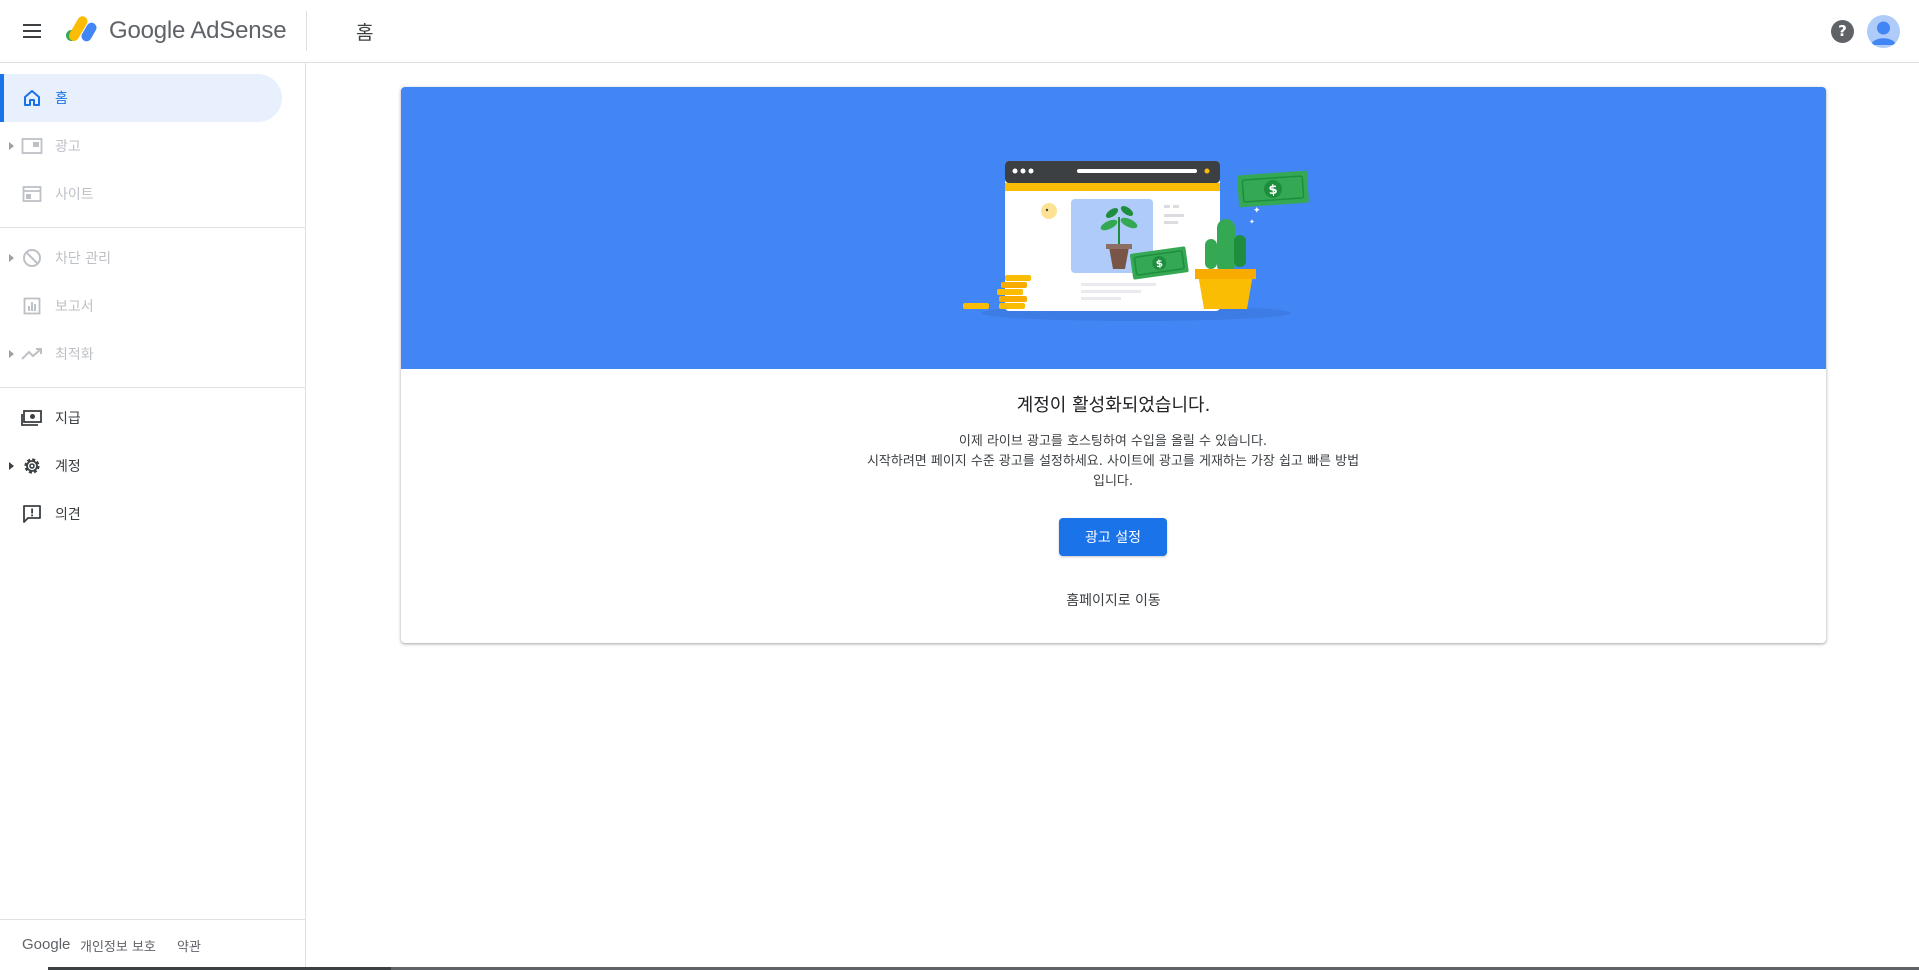 The height and width of the screenshot is (970, 1919). I want to click on account-icon, so click(1883, 33).